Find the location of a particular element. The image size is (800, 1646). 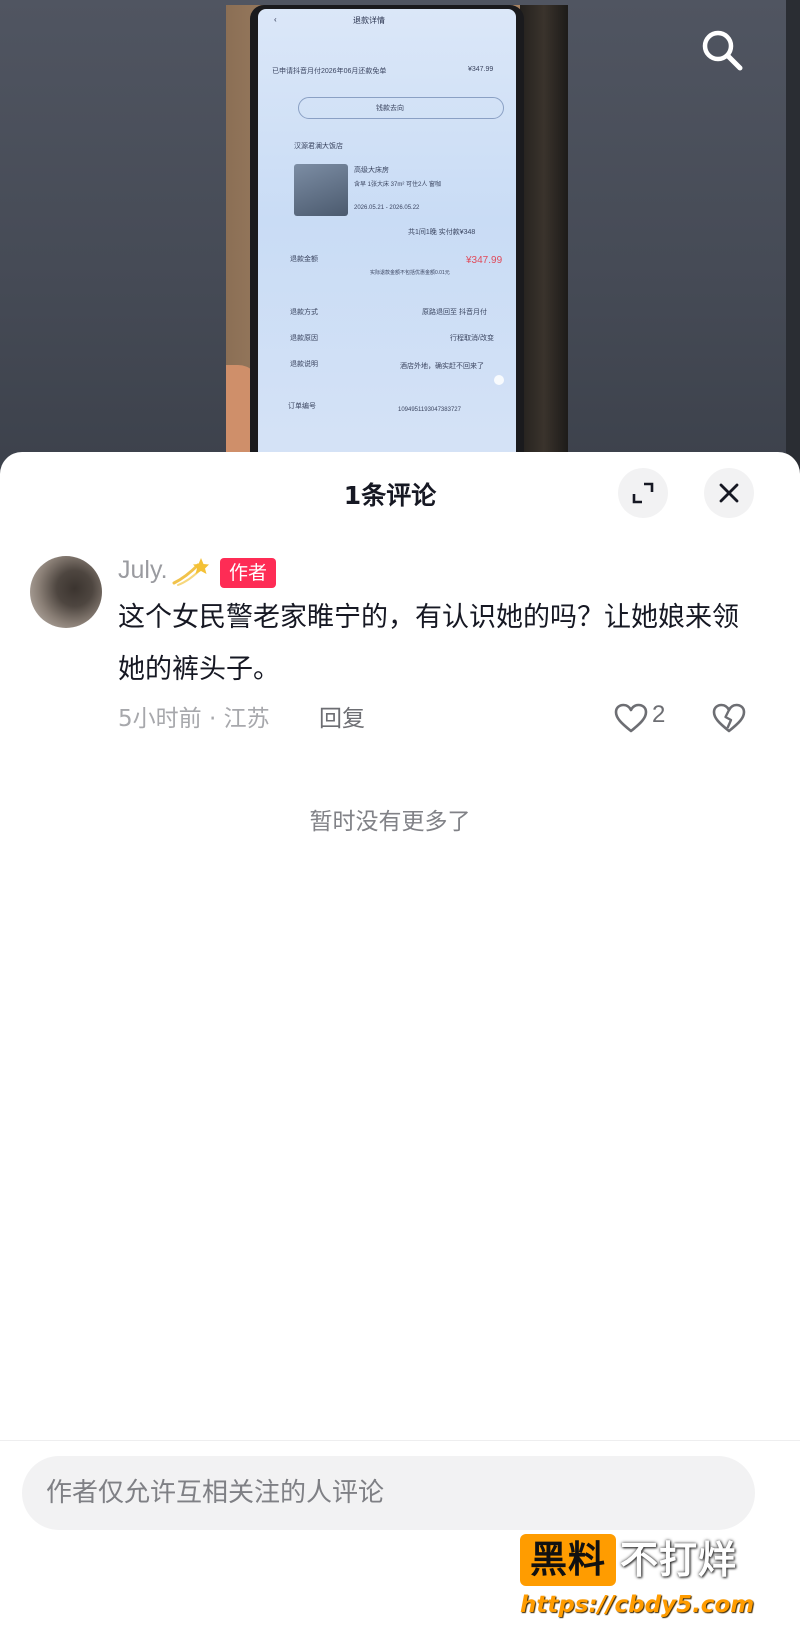

expand-icon is located at coordinates (643, 493).